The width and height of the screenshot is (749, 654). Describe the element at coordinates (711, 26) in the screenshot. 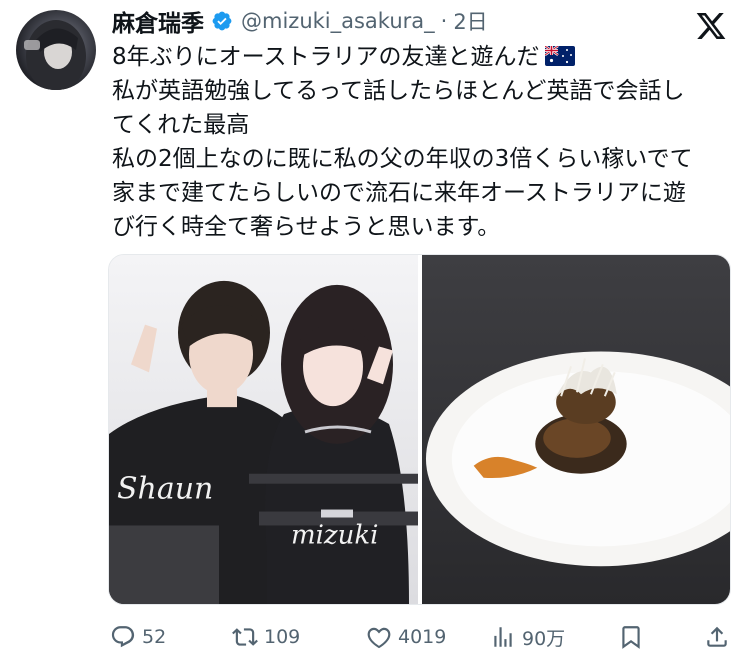

I see `x-logo-icon` at that location.